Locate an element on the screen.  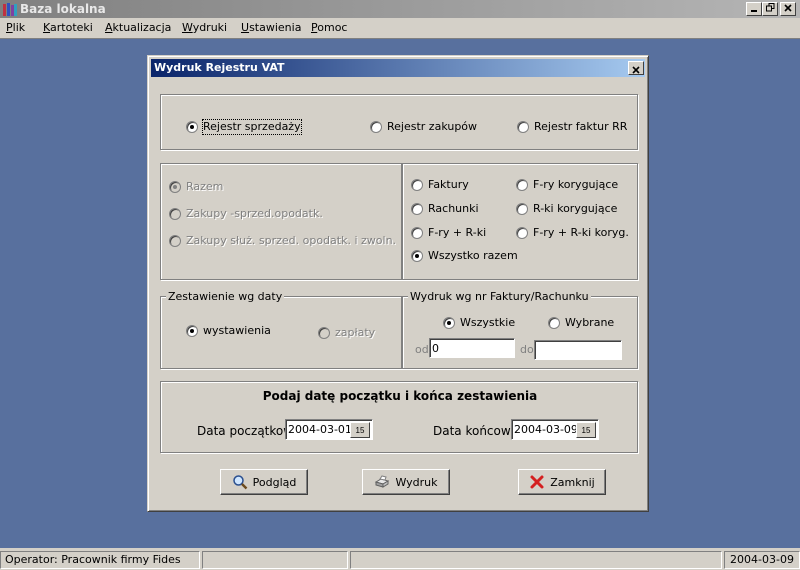
radio-label: F-ry + R-ki koryg. is located at coordinates (581, 232).